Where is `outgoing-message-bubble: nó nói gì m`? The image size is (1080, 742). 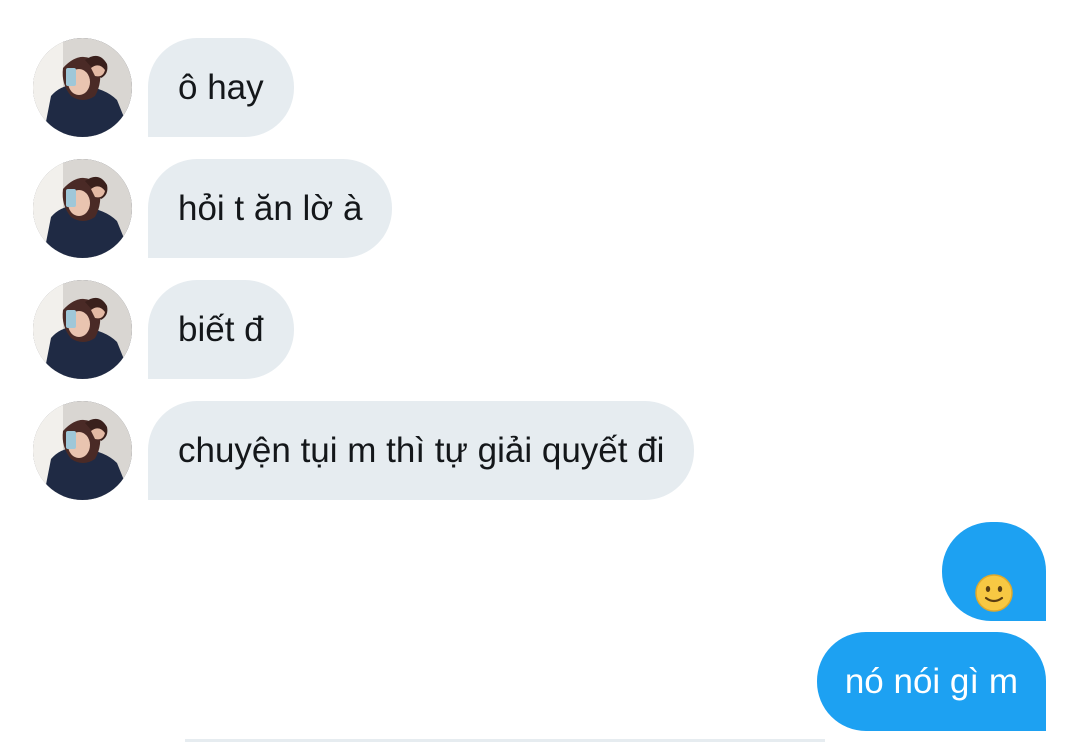
outgoing-message-bubble: nó nói gì m is located at coordinates (931, 681).